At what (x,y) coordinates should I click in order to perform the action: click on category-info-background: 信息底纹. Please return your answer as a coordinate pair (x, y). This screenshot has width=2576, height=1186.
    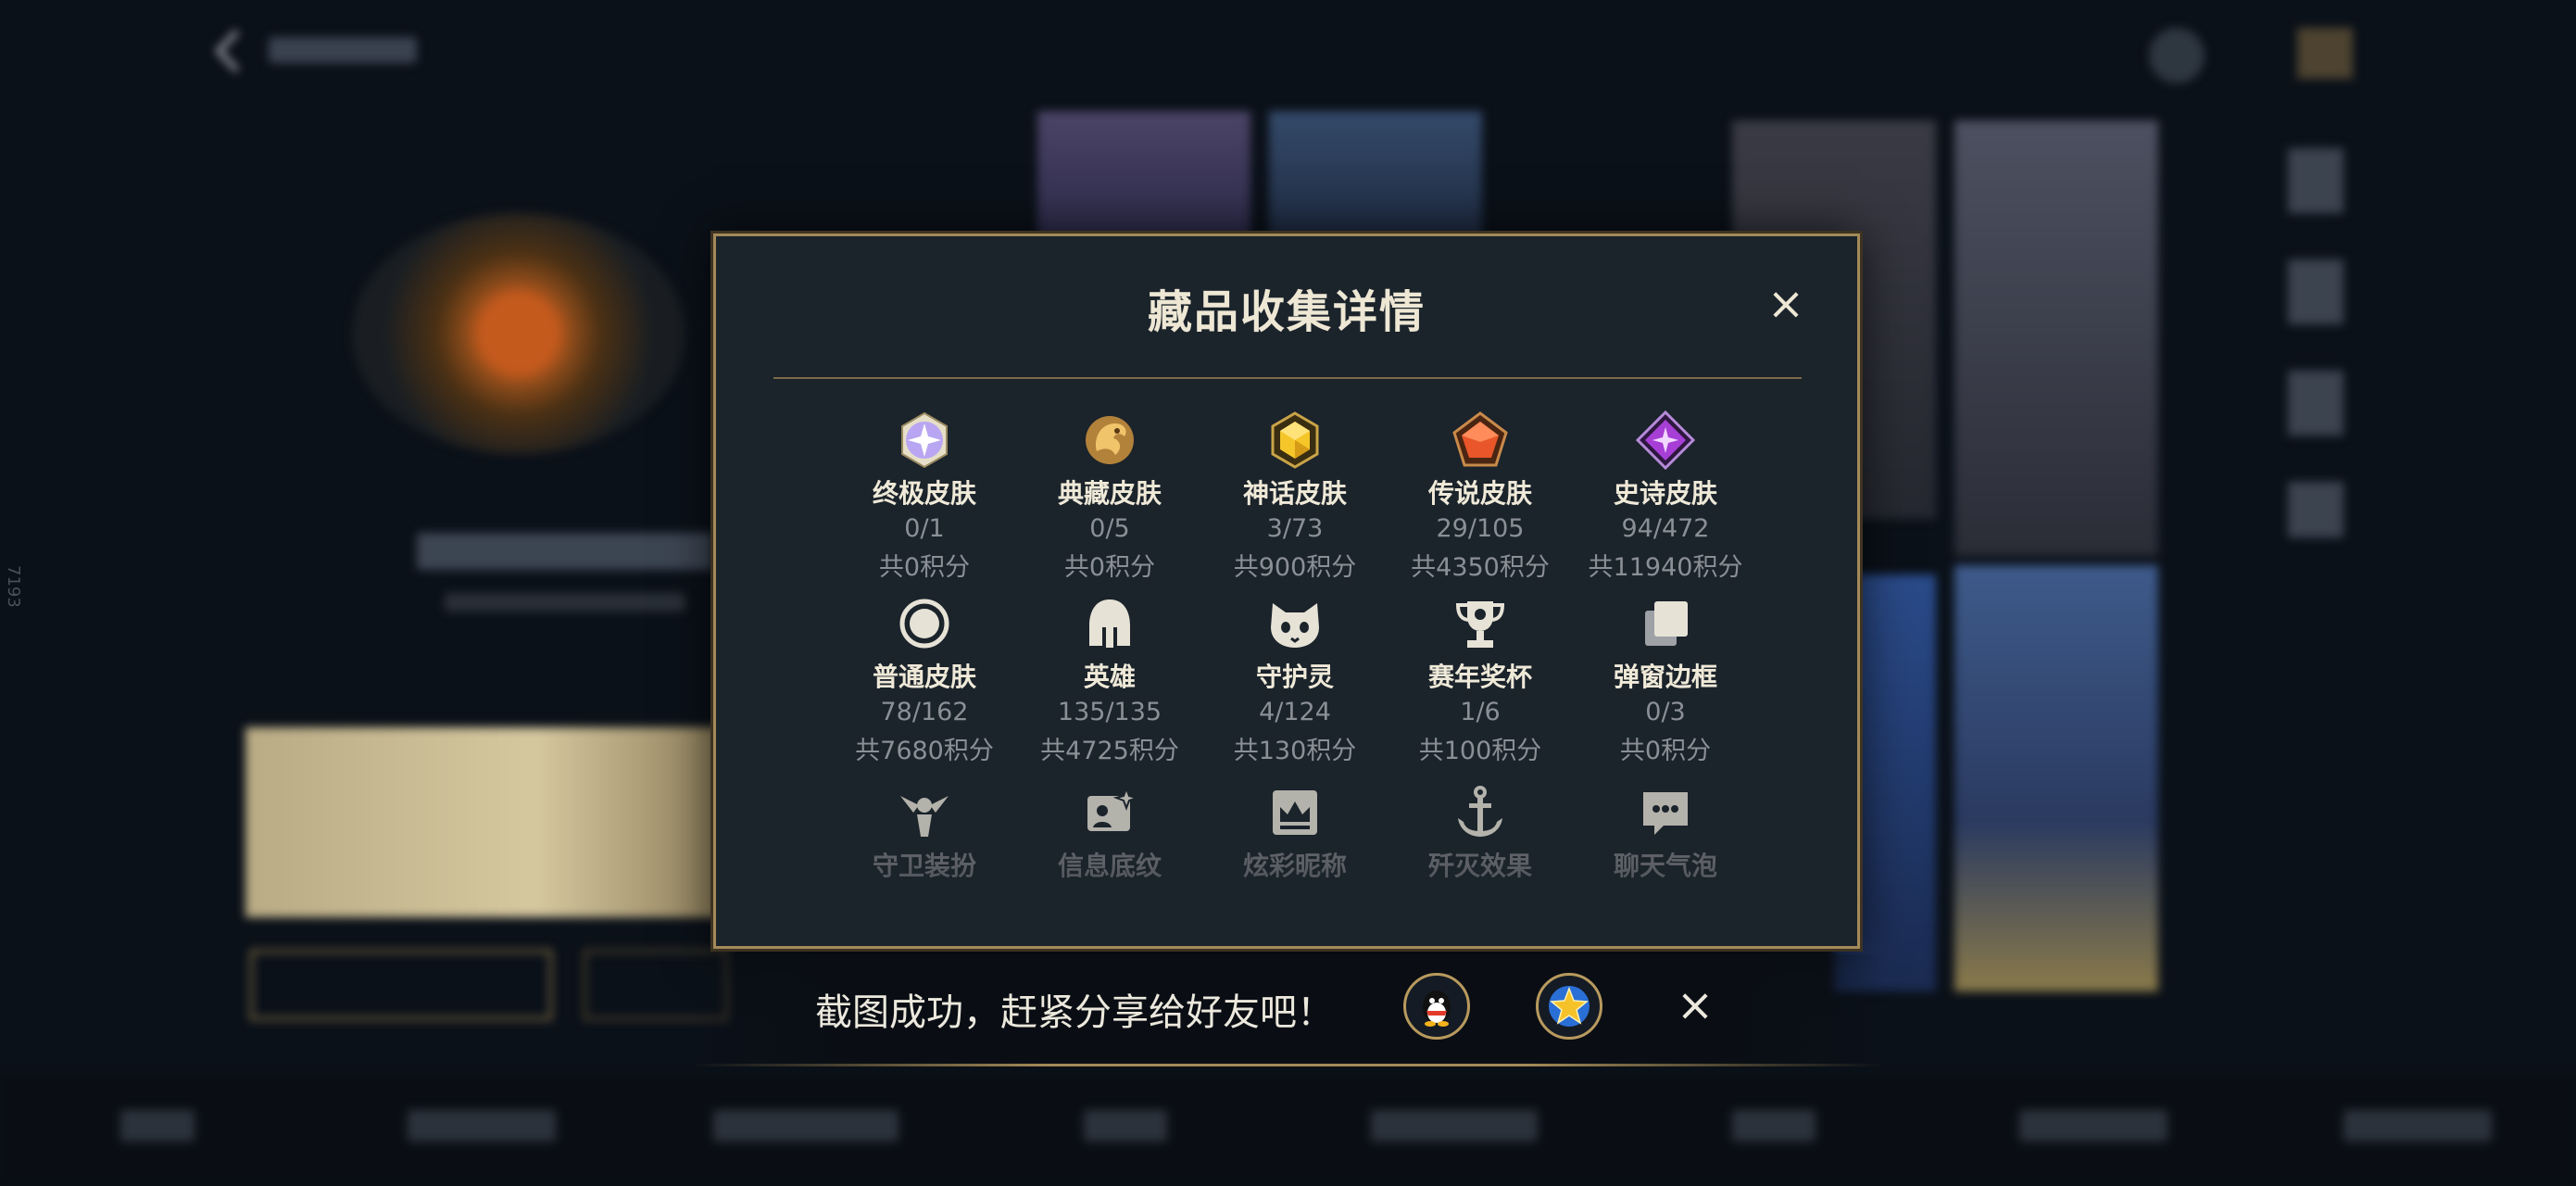
    Looking at the image, I should click on (1109, 833).